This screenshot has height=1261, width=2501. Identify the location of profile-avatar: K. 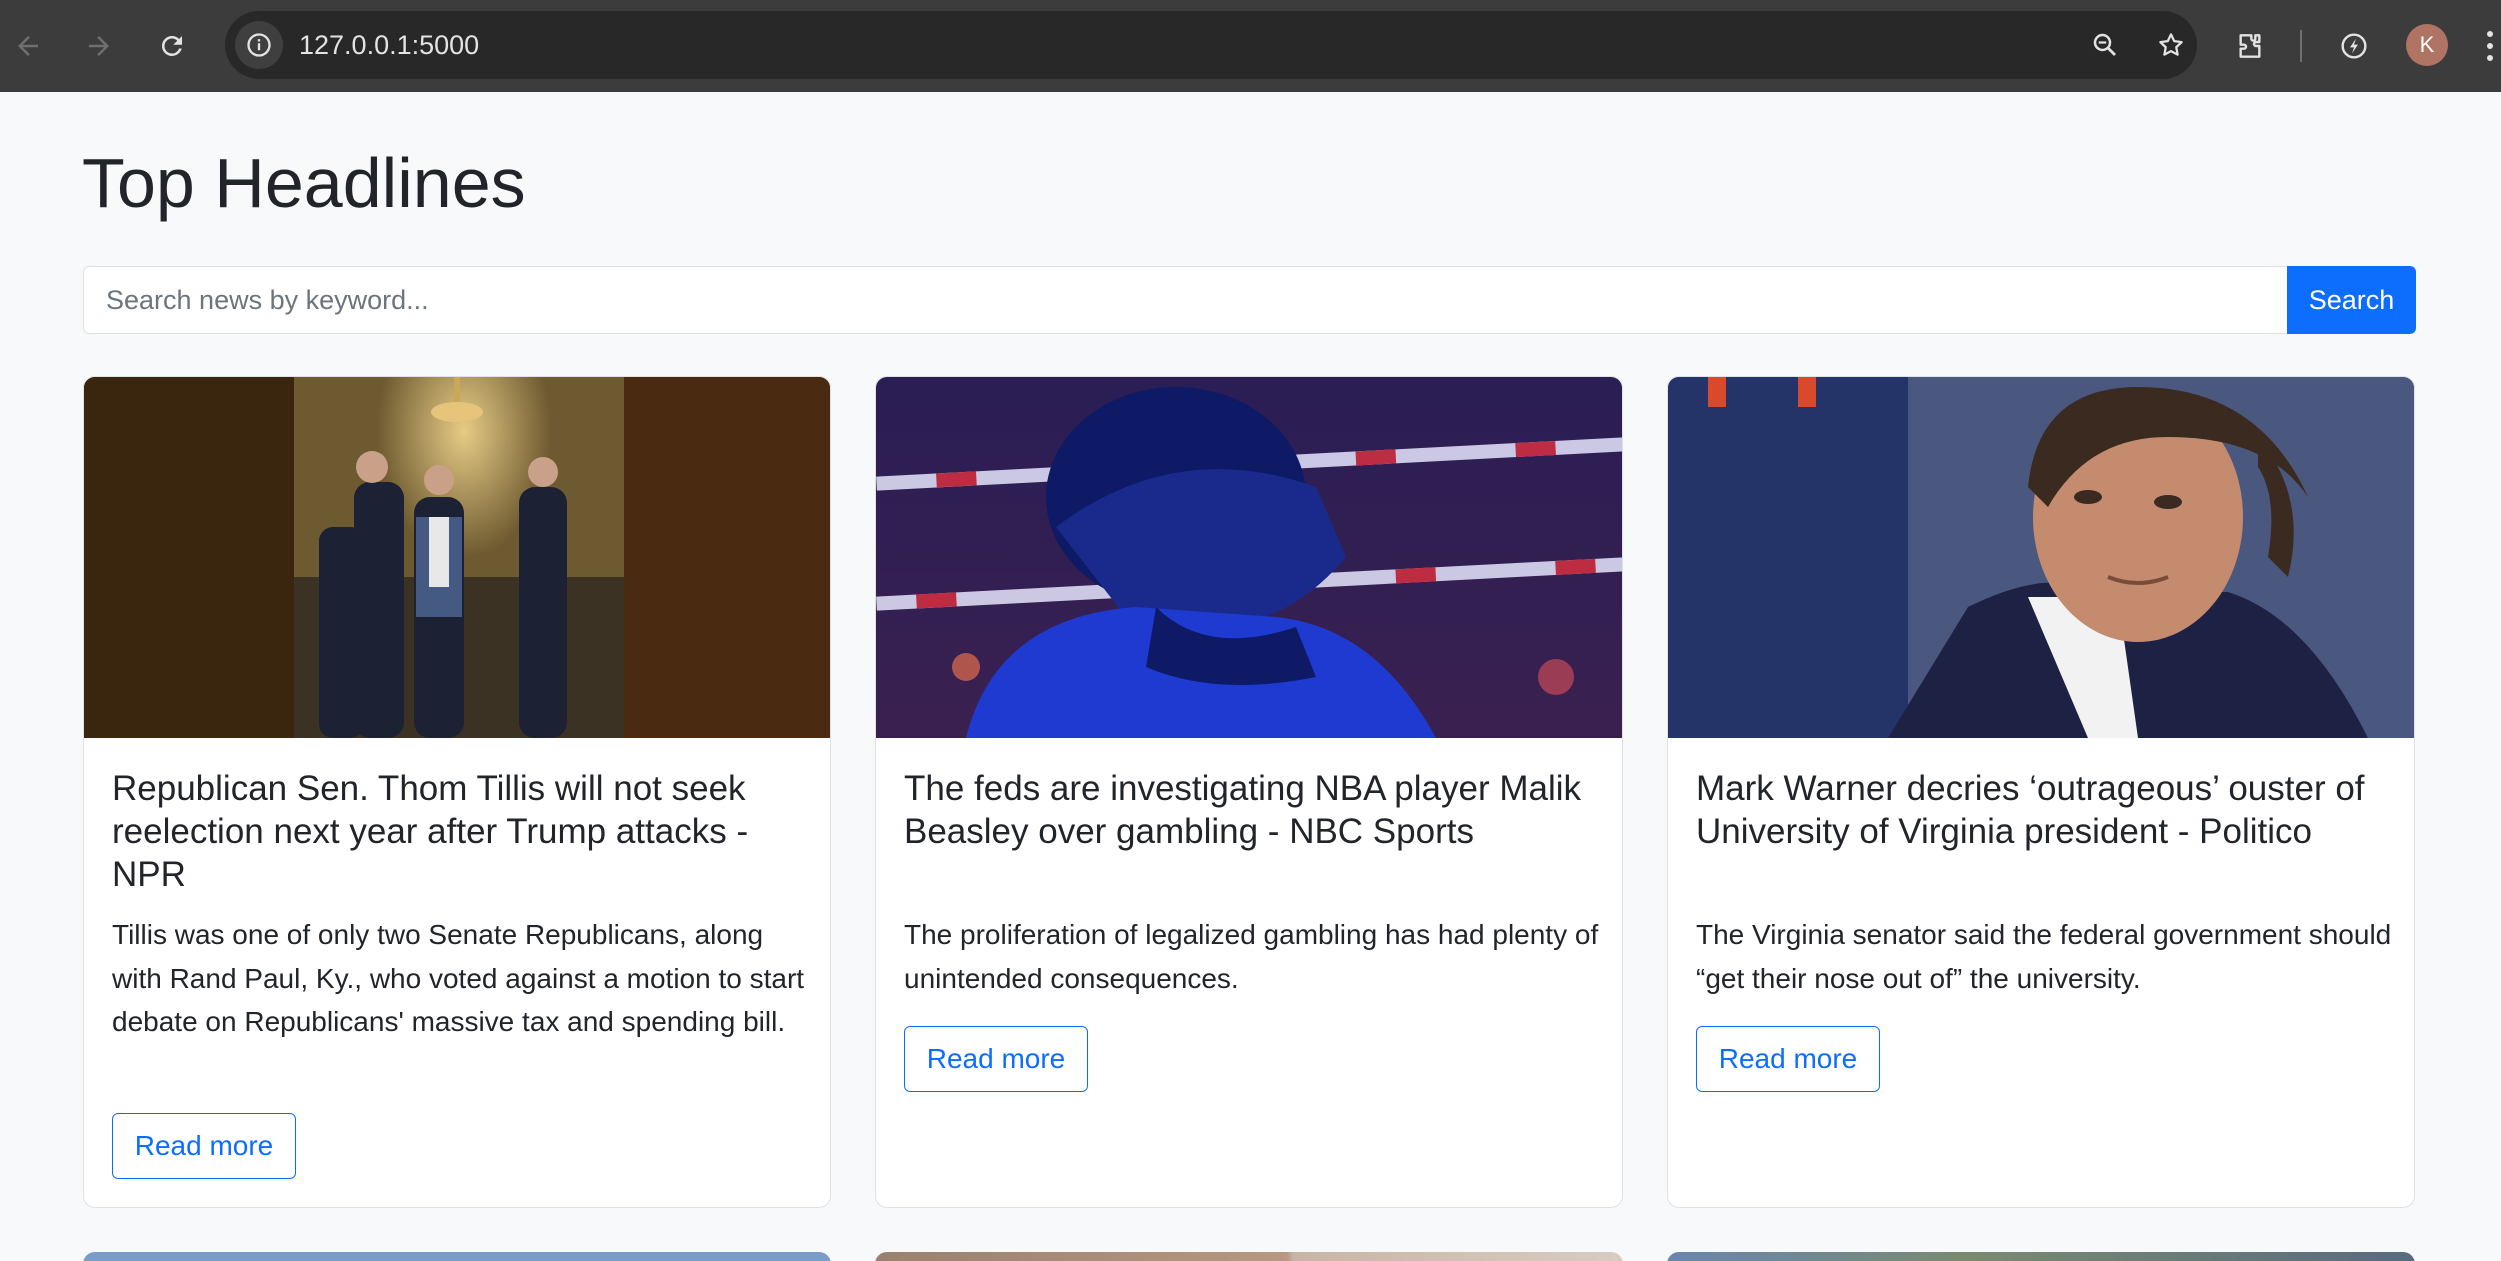
(2427, 45).